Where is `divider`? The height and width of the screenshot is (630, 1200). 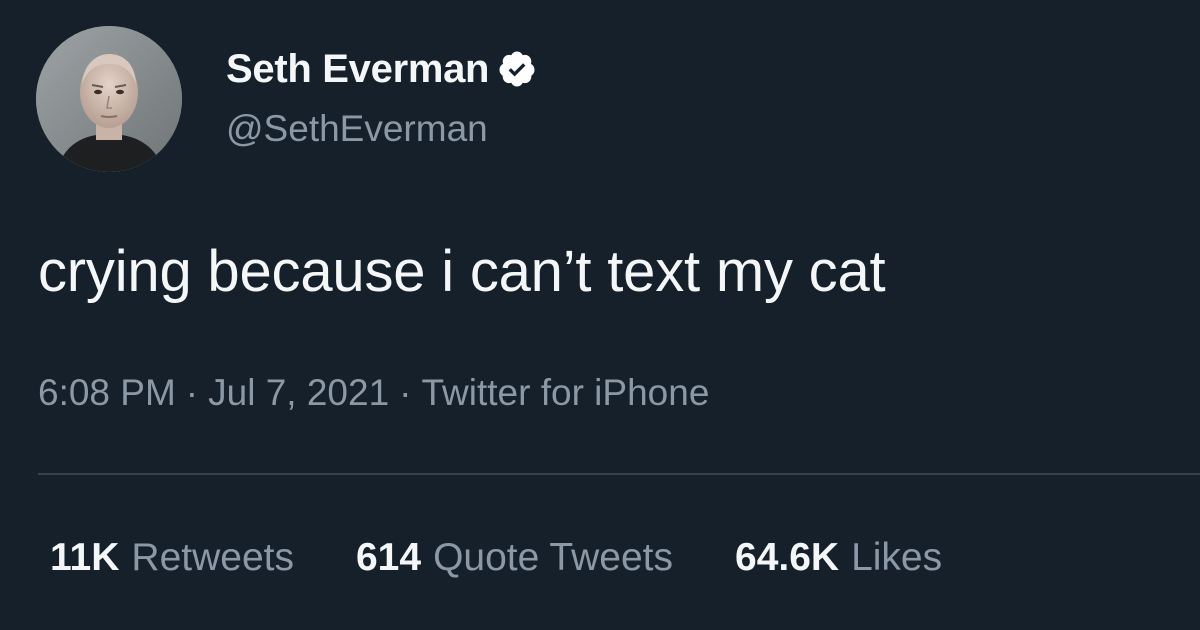
divider is located at coordinates (619, 474).